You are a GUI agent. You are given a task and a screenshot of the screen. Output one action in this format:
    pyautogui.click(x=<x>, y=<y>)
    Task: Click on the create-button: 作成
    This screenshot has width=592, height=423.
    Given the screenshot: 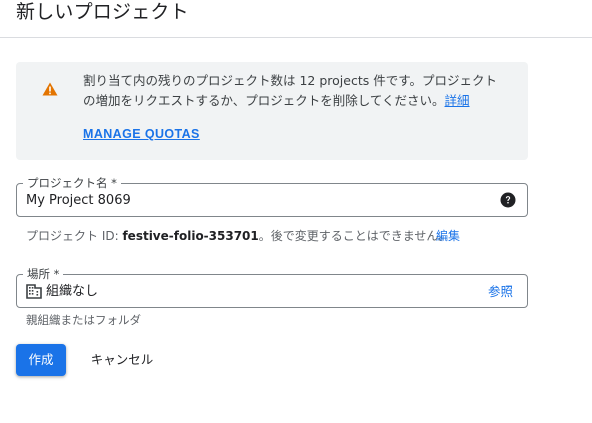 What is the action you would take?
    pyautogui.click(x=41, y=360)
    